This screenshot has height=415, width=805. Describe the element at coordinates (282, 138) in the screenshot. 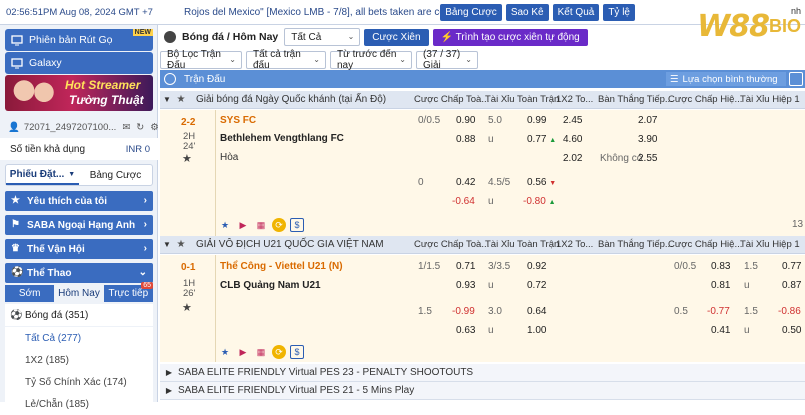

I see `away-team: Bethlehem Vengthlang FC` at that location.